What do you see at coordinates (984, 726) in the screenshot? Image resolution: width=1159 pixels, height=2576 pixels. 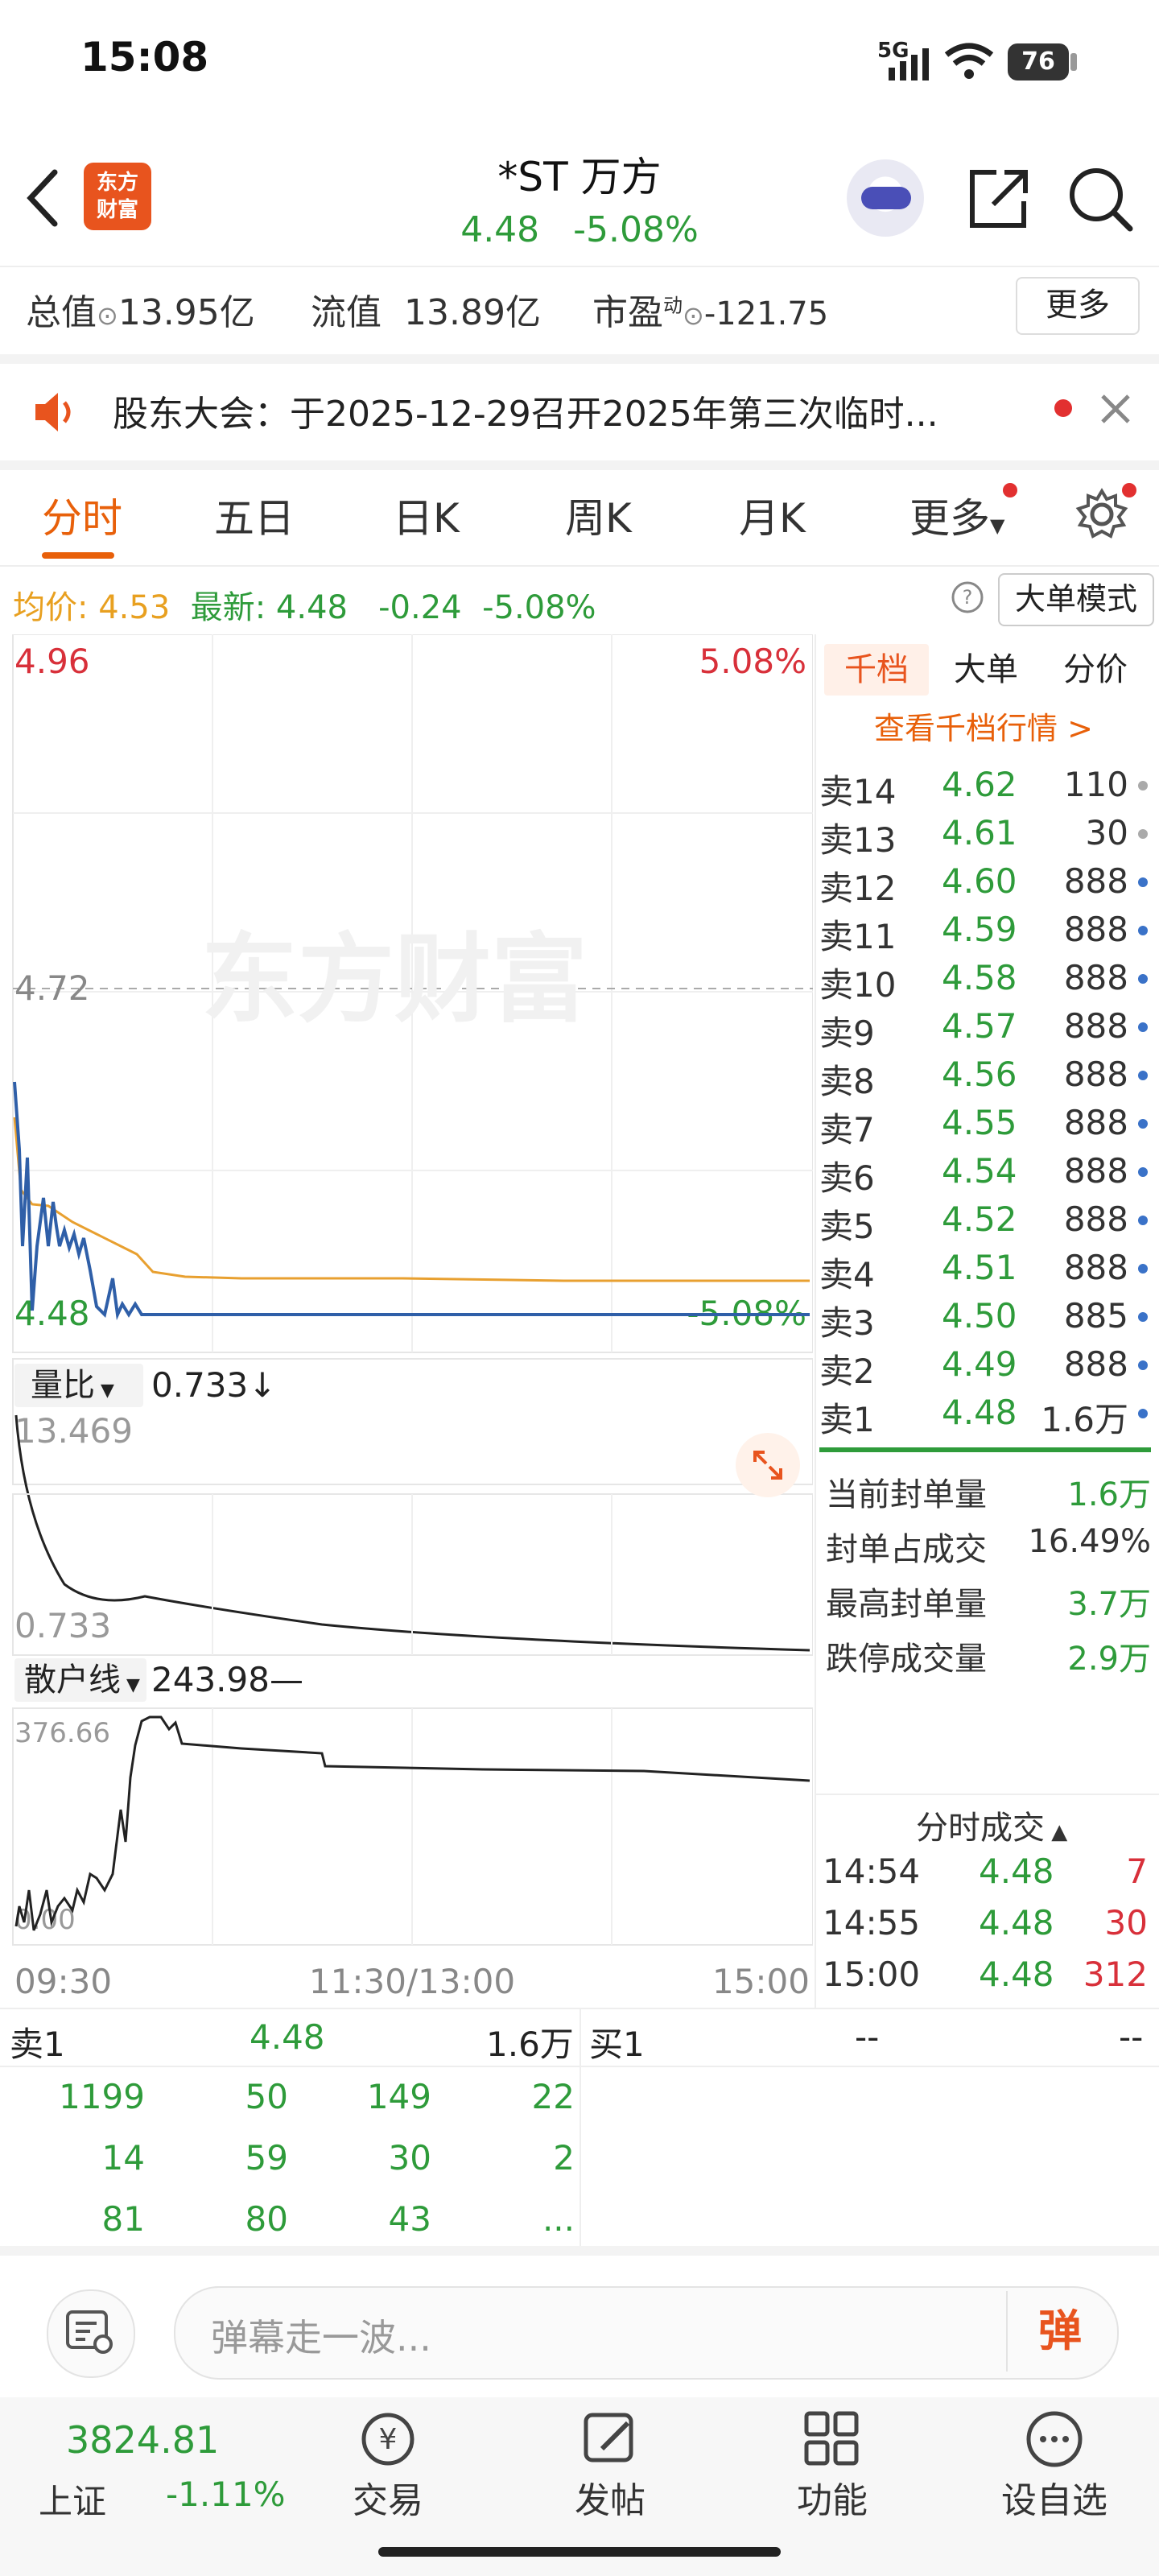 I see `depth-link: 查看千档行情 >` at bounding box center [984, 726].